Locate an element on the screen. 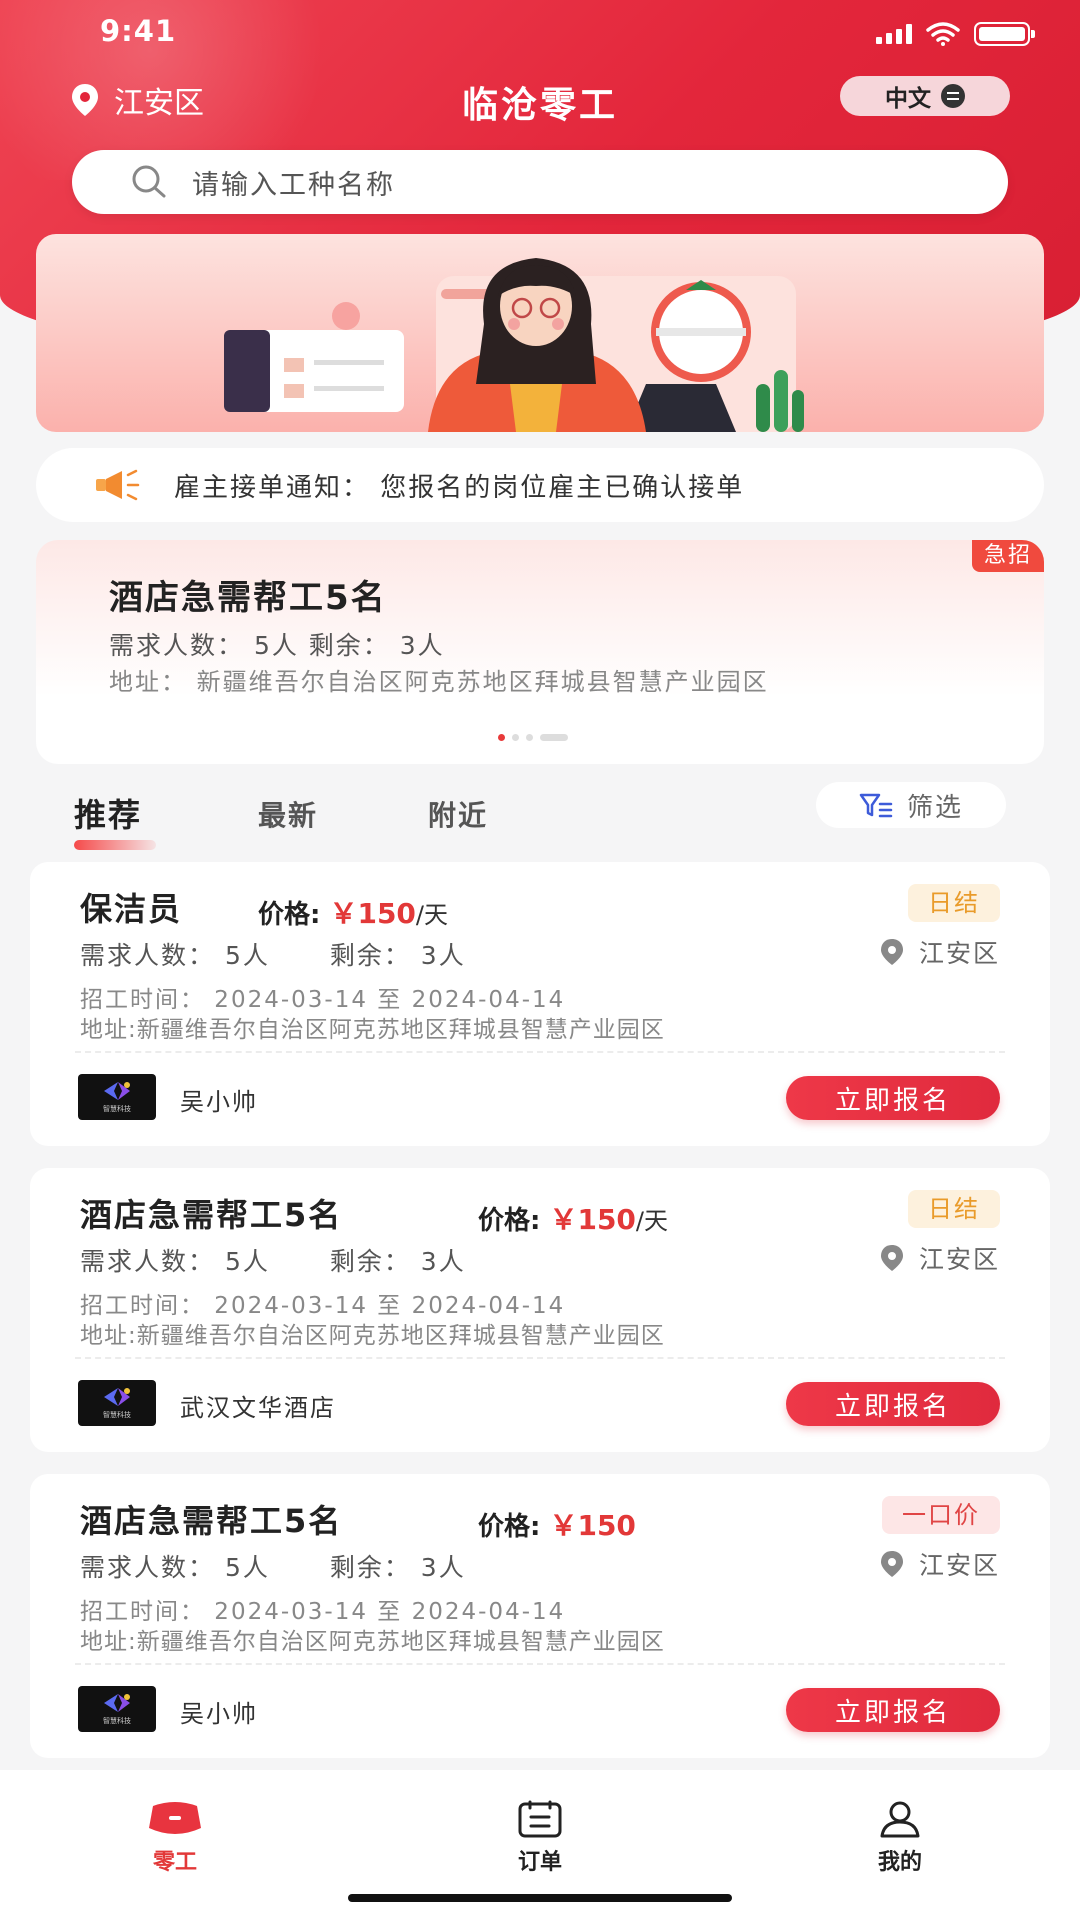 The height and width of the screenshot is (1920, 1080). filter-button: 筛选 is located at coordinates (911, 805).